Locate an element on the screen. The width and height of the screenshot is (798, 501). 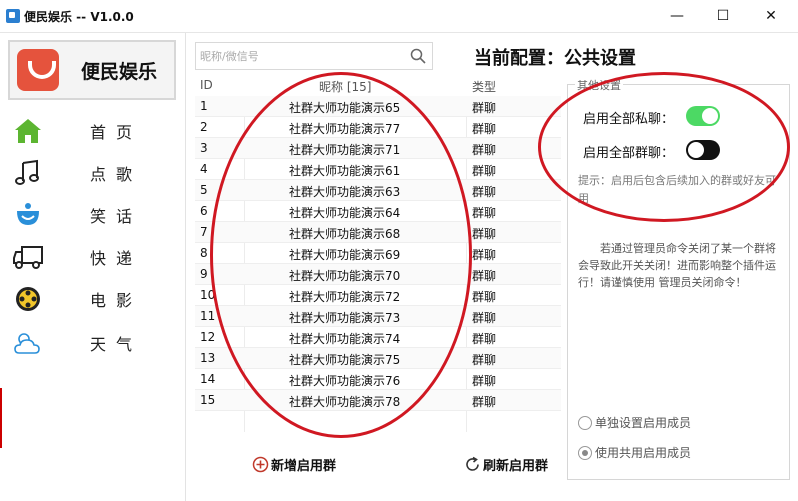
search-input is located at coordinates (296, 56).